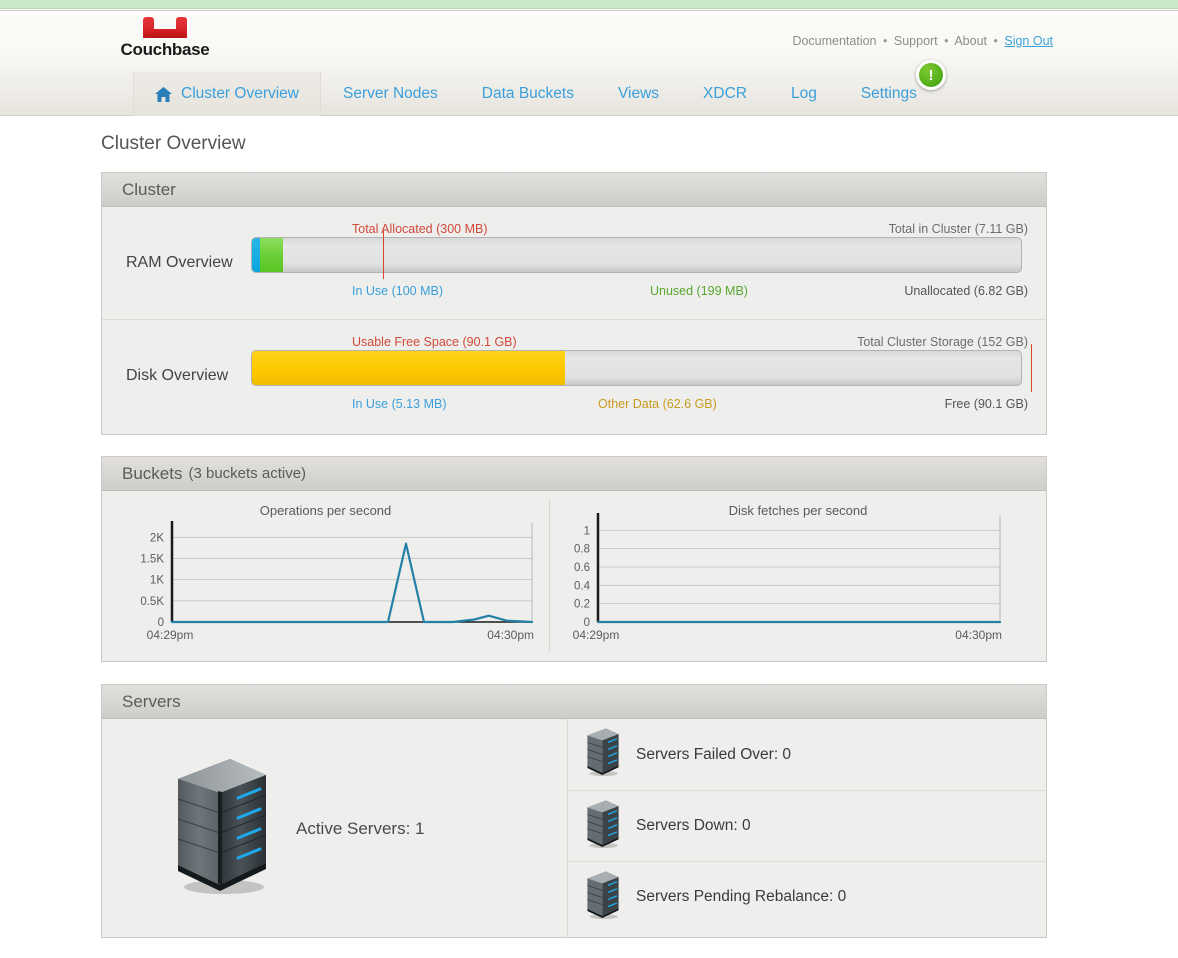 Image resolution: width=1178 pixels, height=958 pixels. What do you see at coordinates (888, 93) in the screenshot?
I see `tab-label: Settings` at bounding box center [888, 93].